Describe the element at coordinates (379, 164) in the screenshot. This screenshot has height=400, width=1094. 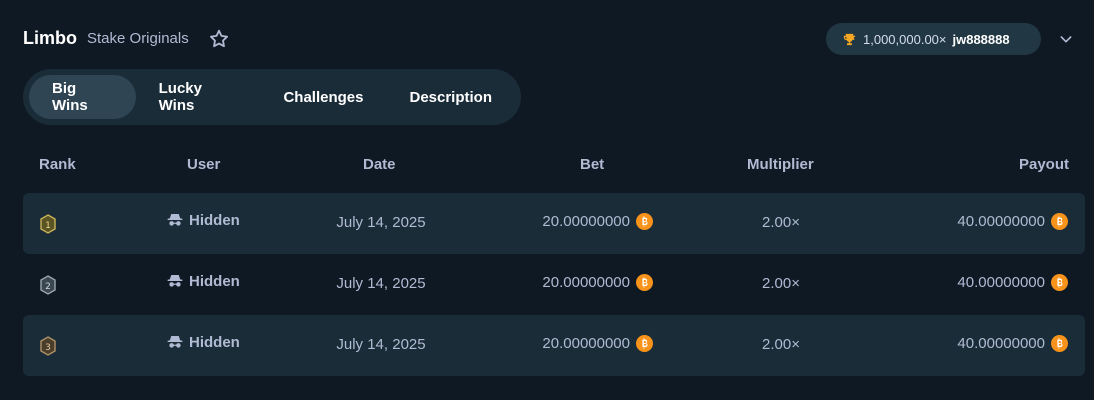
I see `column-header-date: Date` at that location.